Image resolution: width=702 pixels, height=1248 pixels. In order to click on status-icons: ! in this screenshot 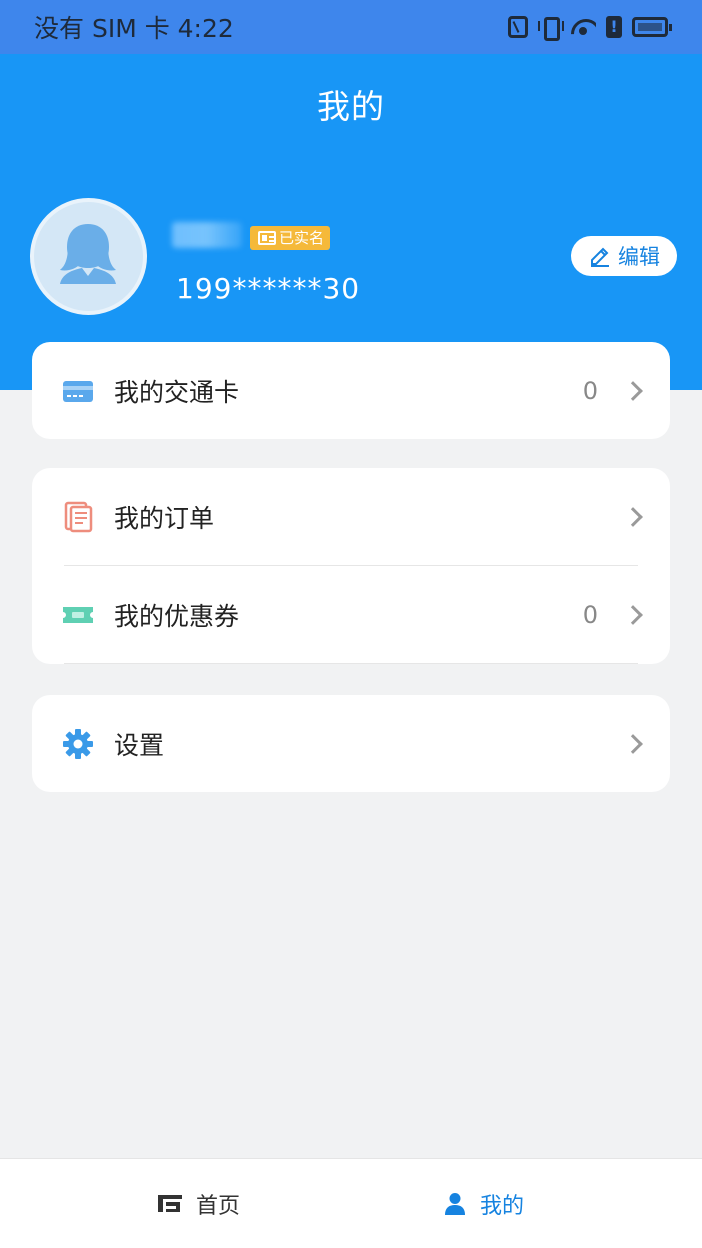, I will do `click(590, 28)`.